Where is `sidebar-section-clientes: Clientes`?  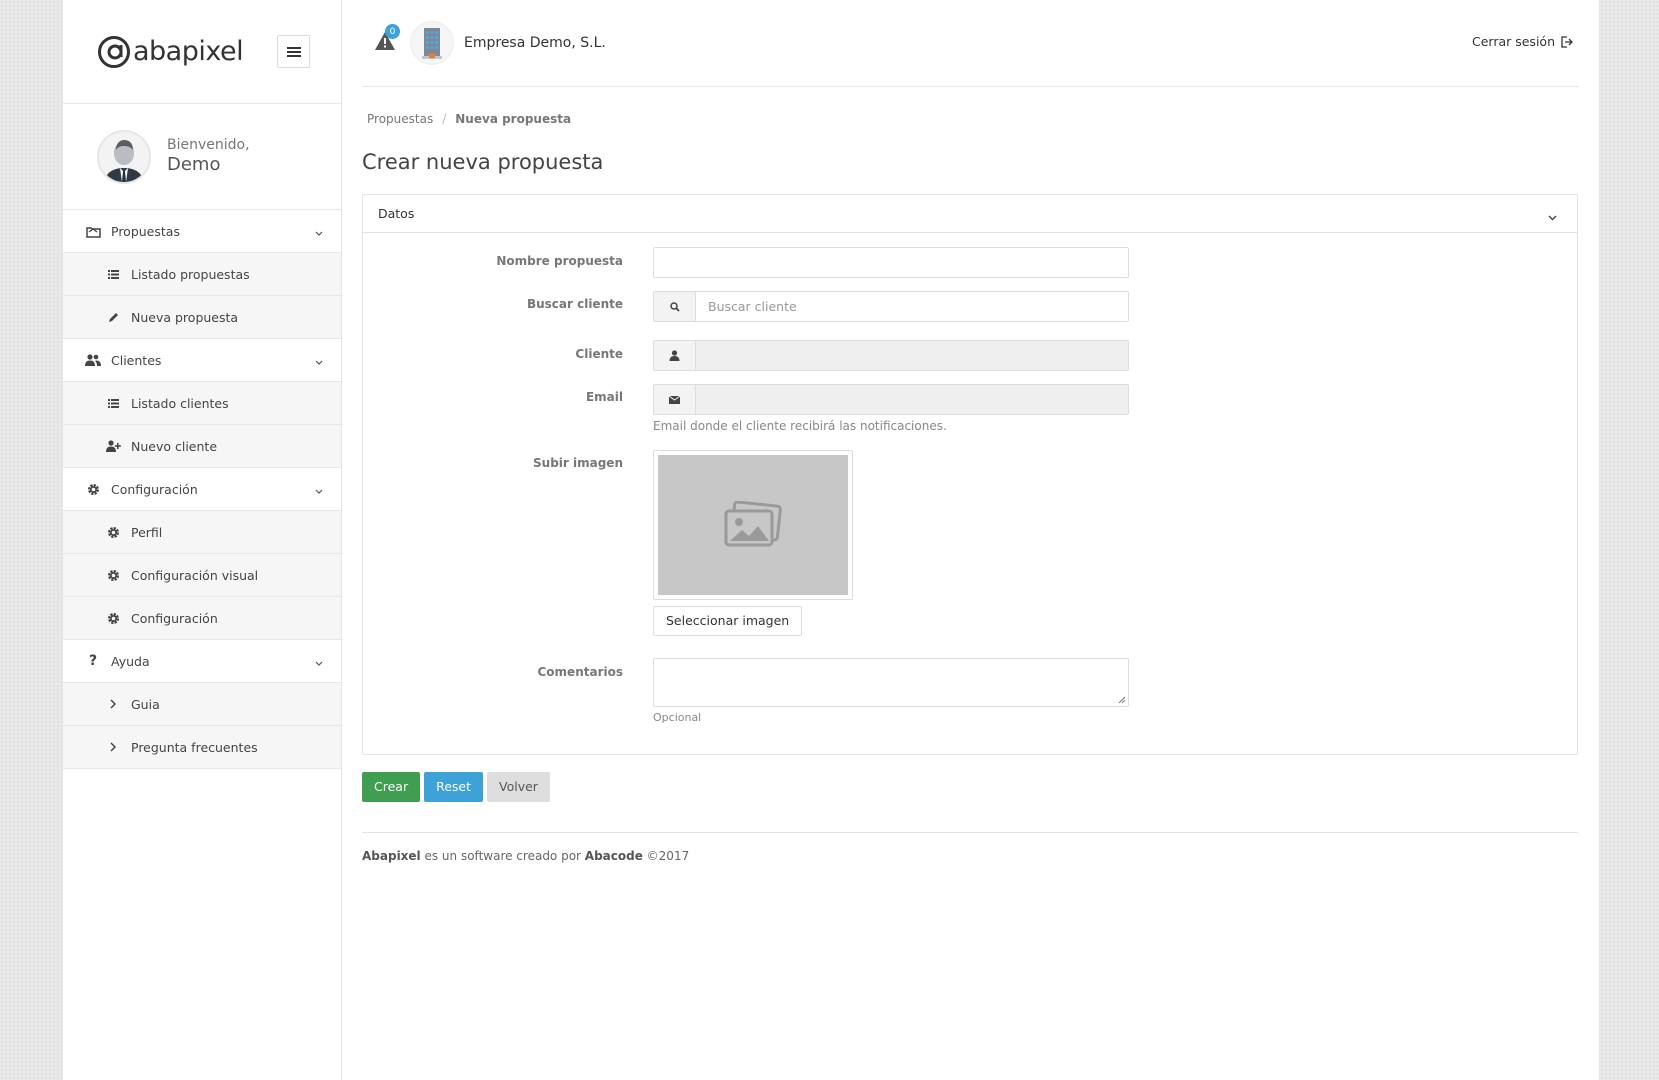 sidebar-section-clientes: Clientes is located at coordinates (202, 360).